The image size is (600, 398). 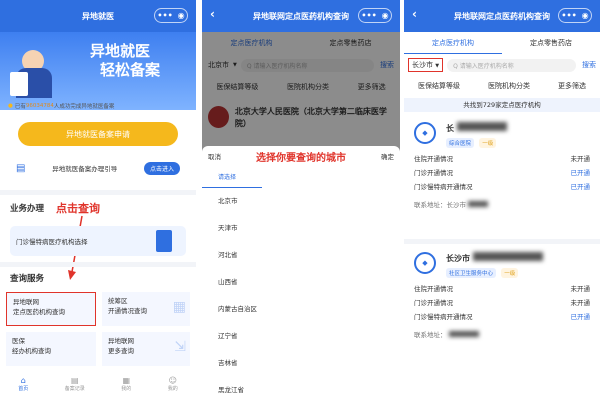 What do you see at coordinates (437, 66) in the screenshot?
I see `caret-down-icon: ▼` at bounding box center [437, 66].